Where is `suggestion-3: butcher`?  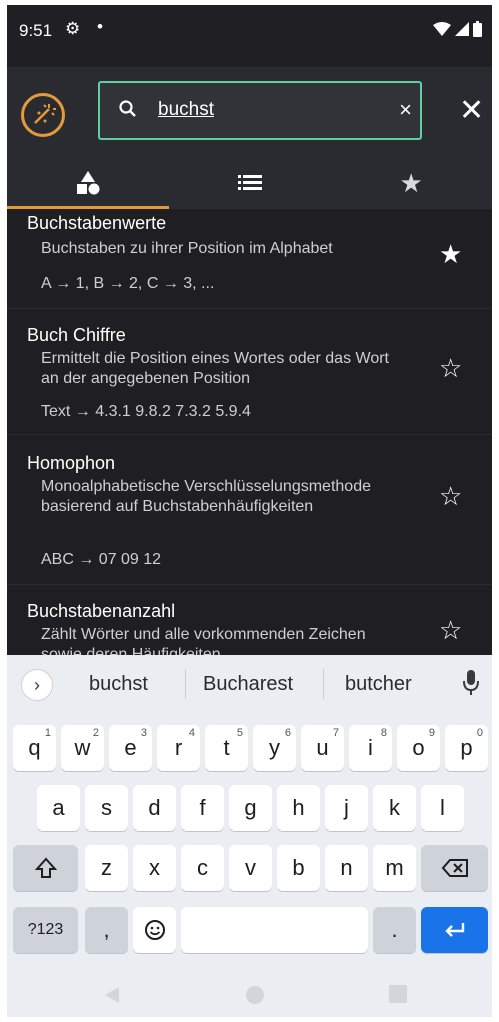
suggestion-3: butcher is located at coordinates (378, 684).